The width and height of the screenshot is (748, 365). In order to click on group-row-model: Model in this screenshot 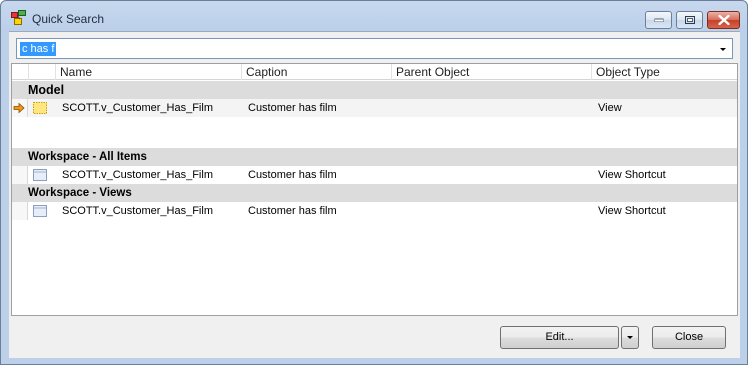, I will do `click(374, 90)`.